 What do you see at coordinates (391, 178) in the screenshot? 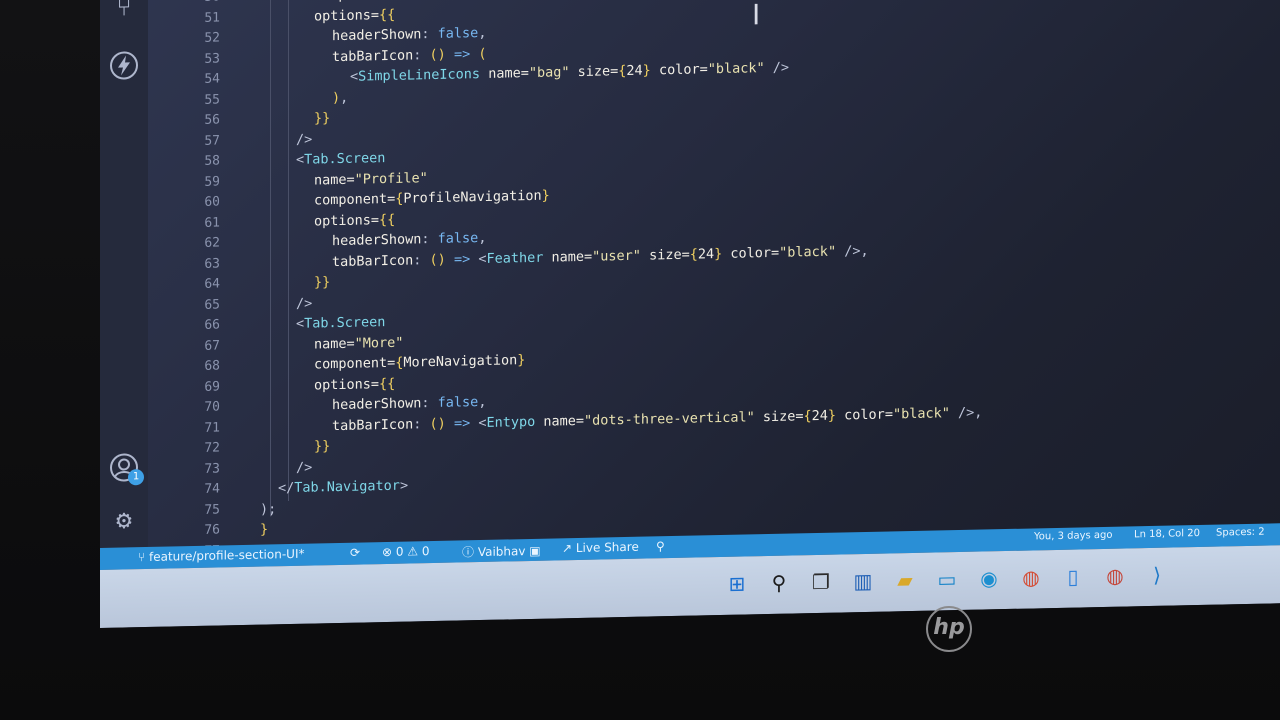
I see `code-token: "Profile"` at bounding box center [391, 178].